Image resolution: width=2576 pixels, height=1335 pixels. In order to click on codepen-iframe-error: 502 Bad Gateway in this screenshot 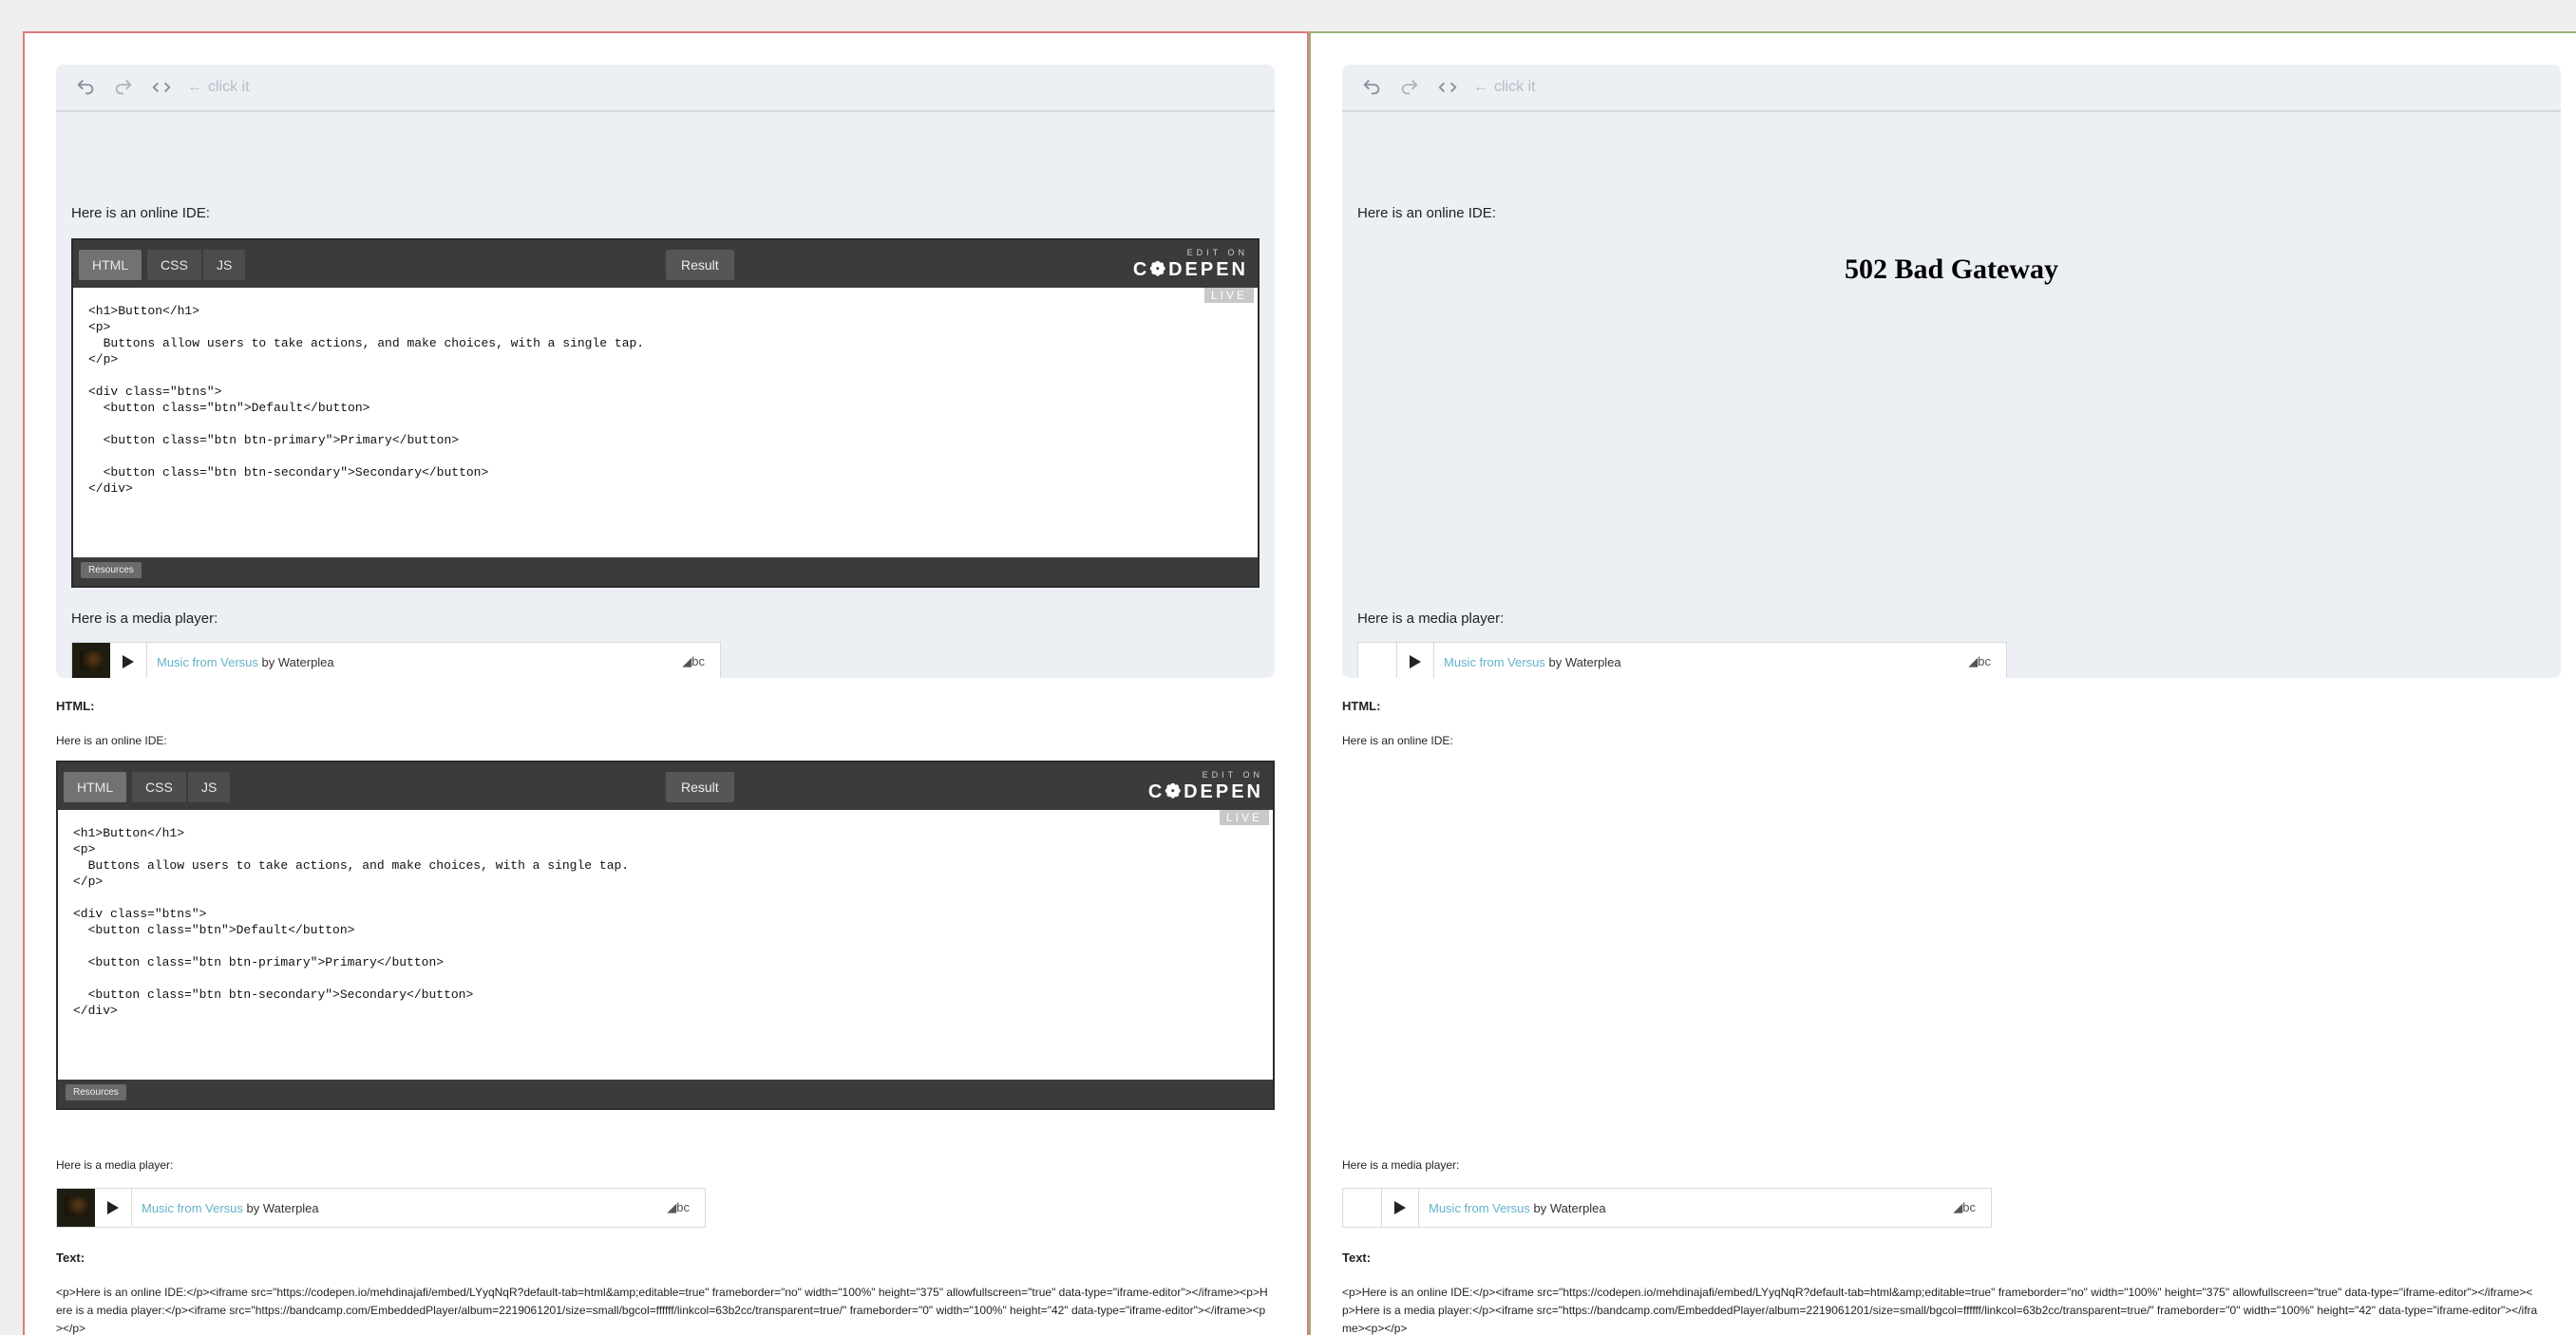, I will do `click(1951, 405)`.